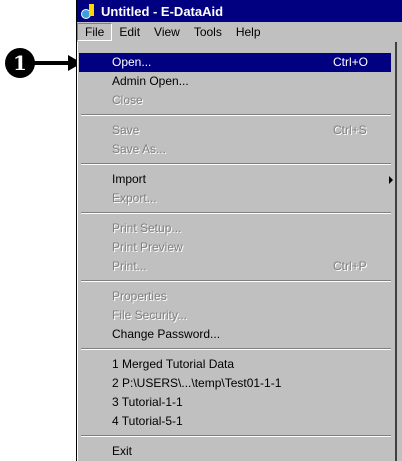  What do you see at coordinates (95, 32) in the screenshot?
I see `menu-file: File` at bounding box center [95, 32].